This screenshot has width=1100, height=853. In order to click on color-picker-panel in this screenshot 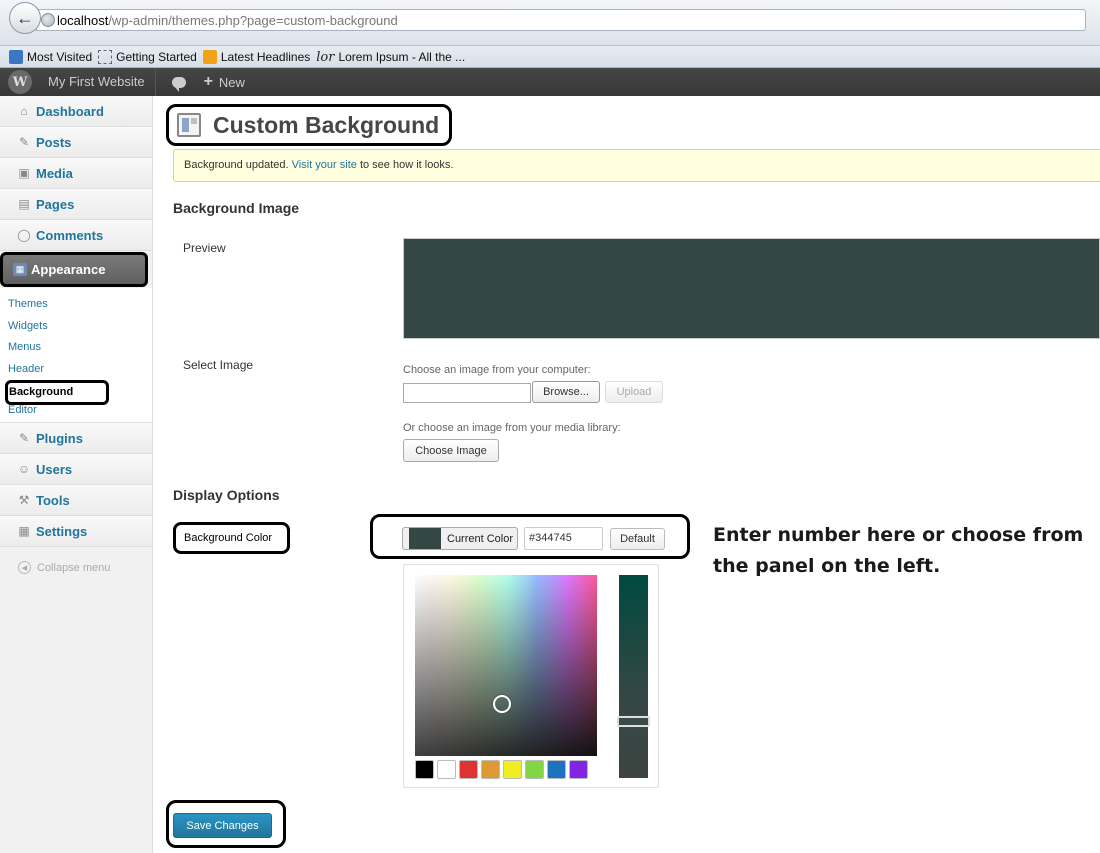, I will do `click(531, 676)`.